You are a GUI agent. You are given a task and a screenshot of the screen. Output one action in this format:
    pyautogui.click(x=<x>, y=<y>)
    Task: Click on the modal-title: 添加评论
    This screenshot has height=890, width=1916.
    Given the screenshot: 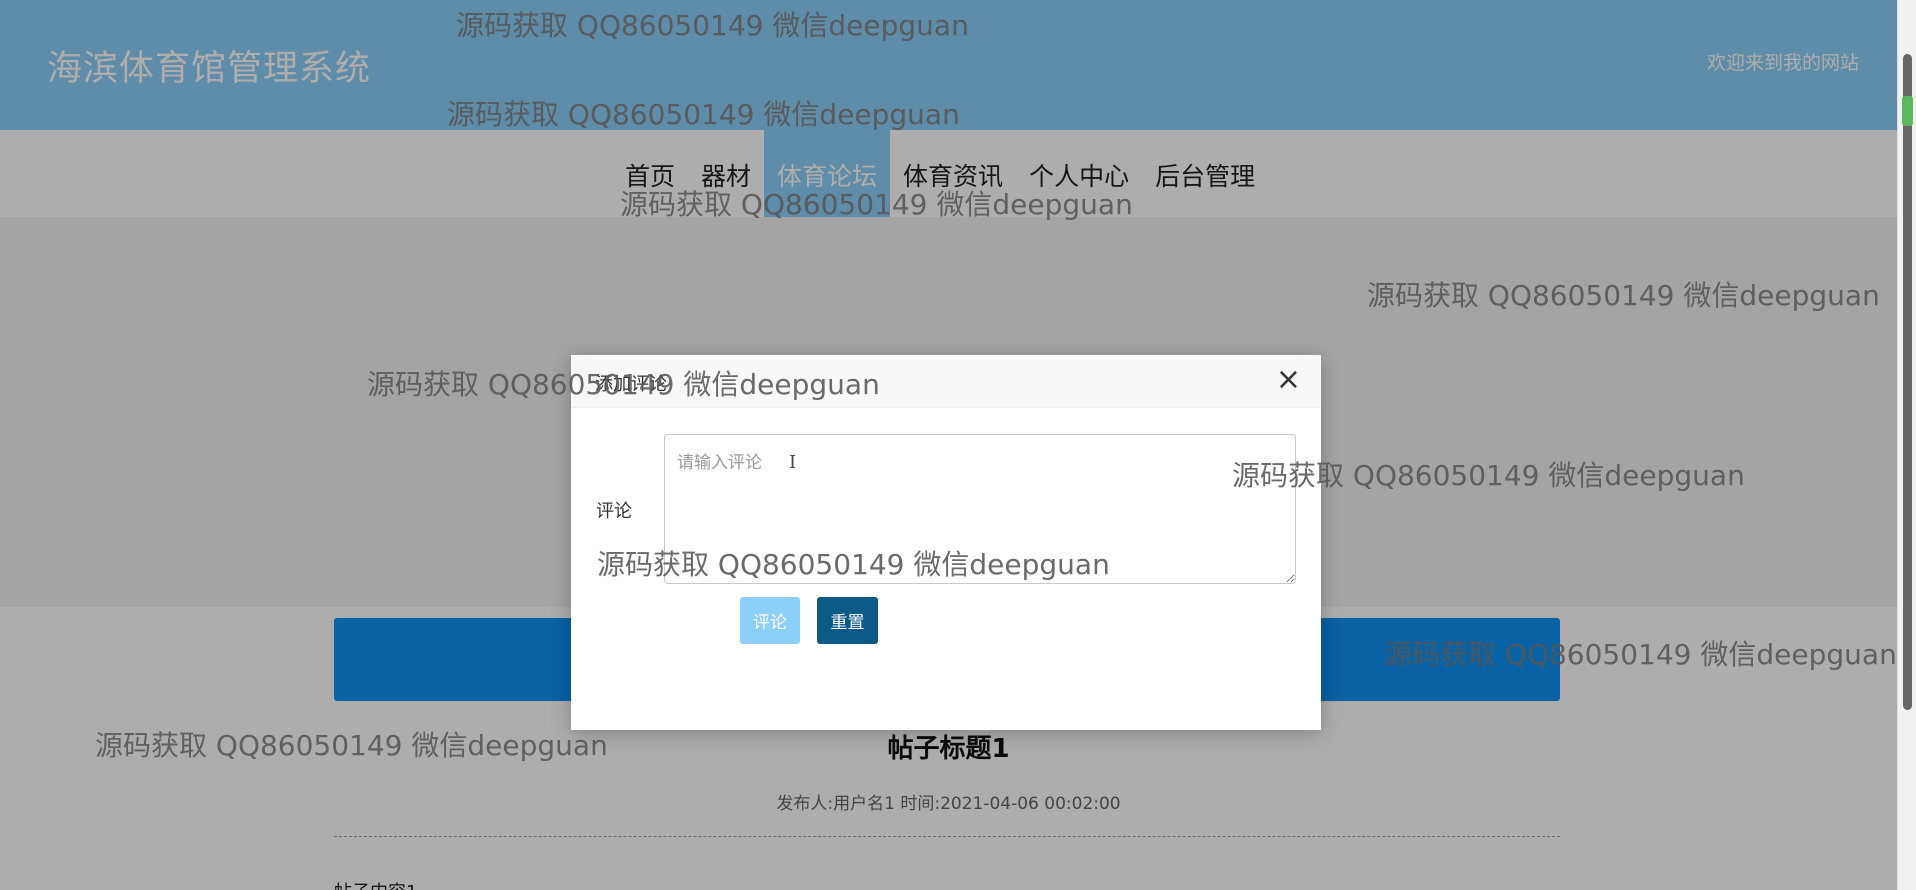 What is the action you would take?
    pyautogui.click(x=631, y=384)
    